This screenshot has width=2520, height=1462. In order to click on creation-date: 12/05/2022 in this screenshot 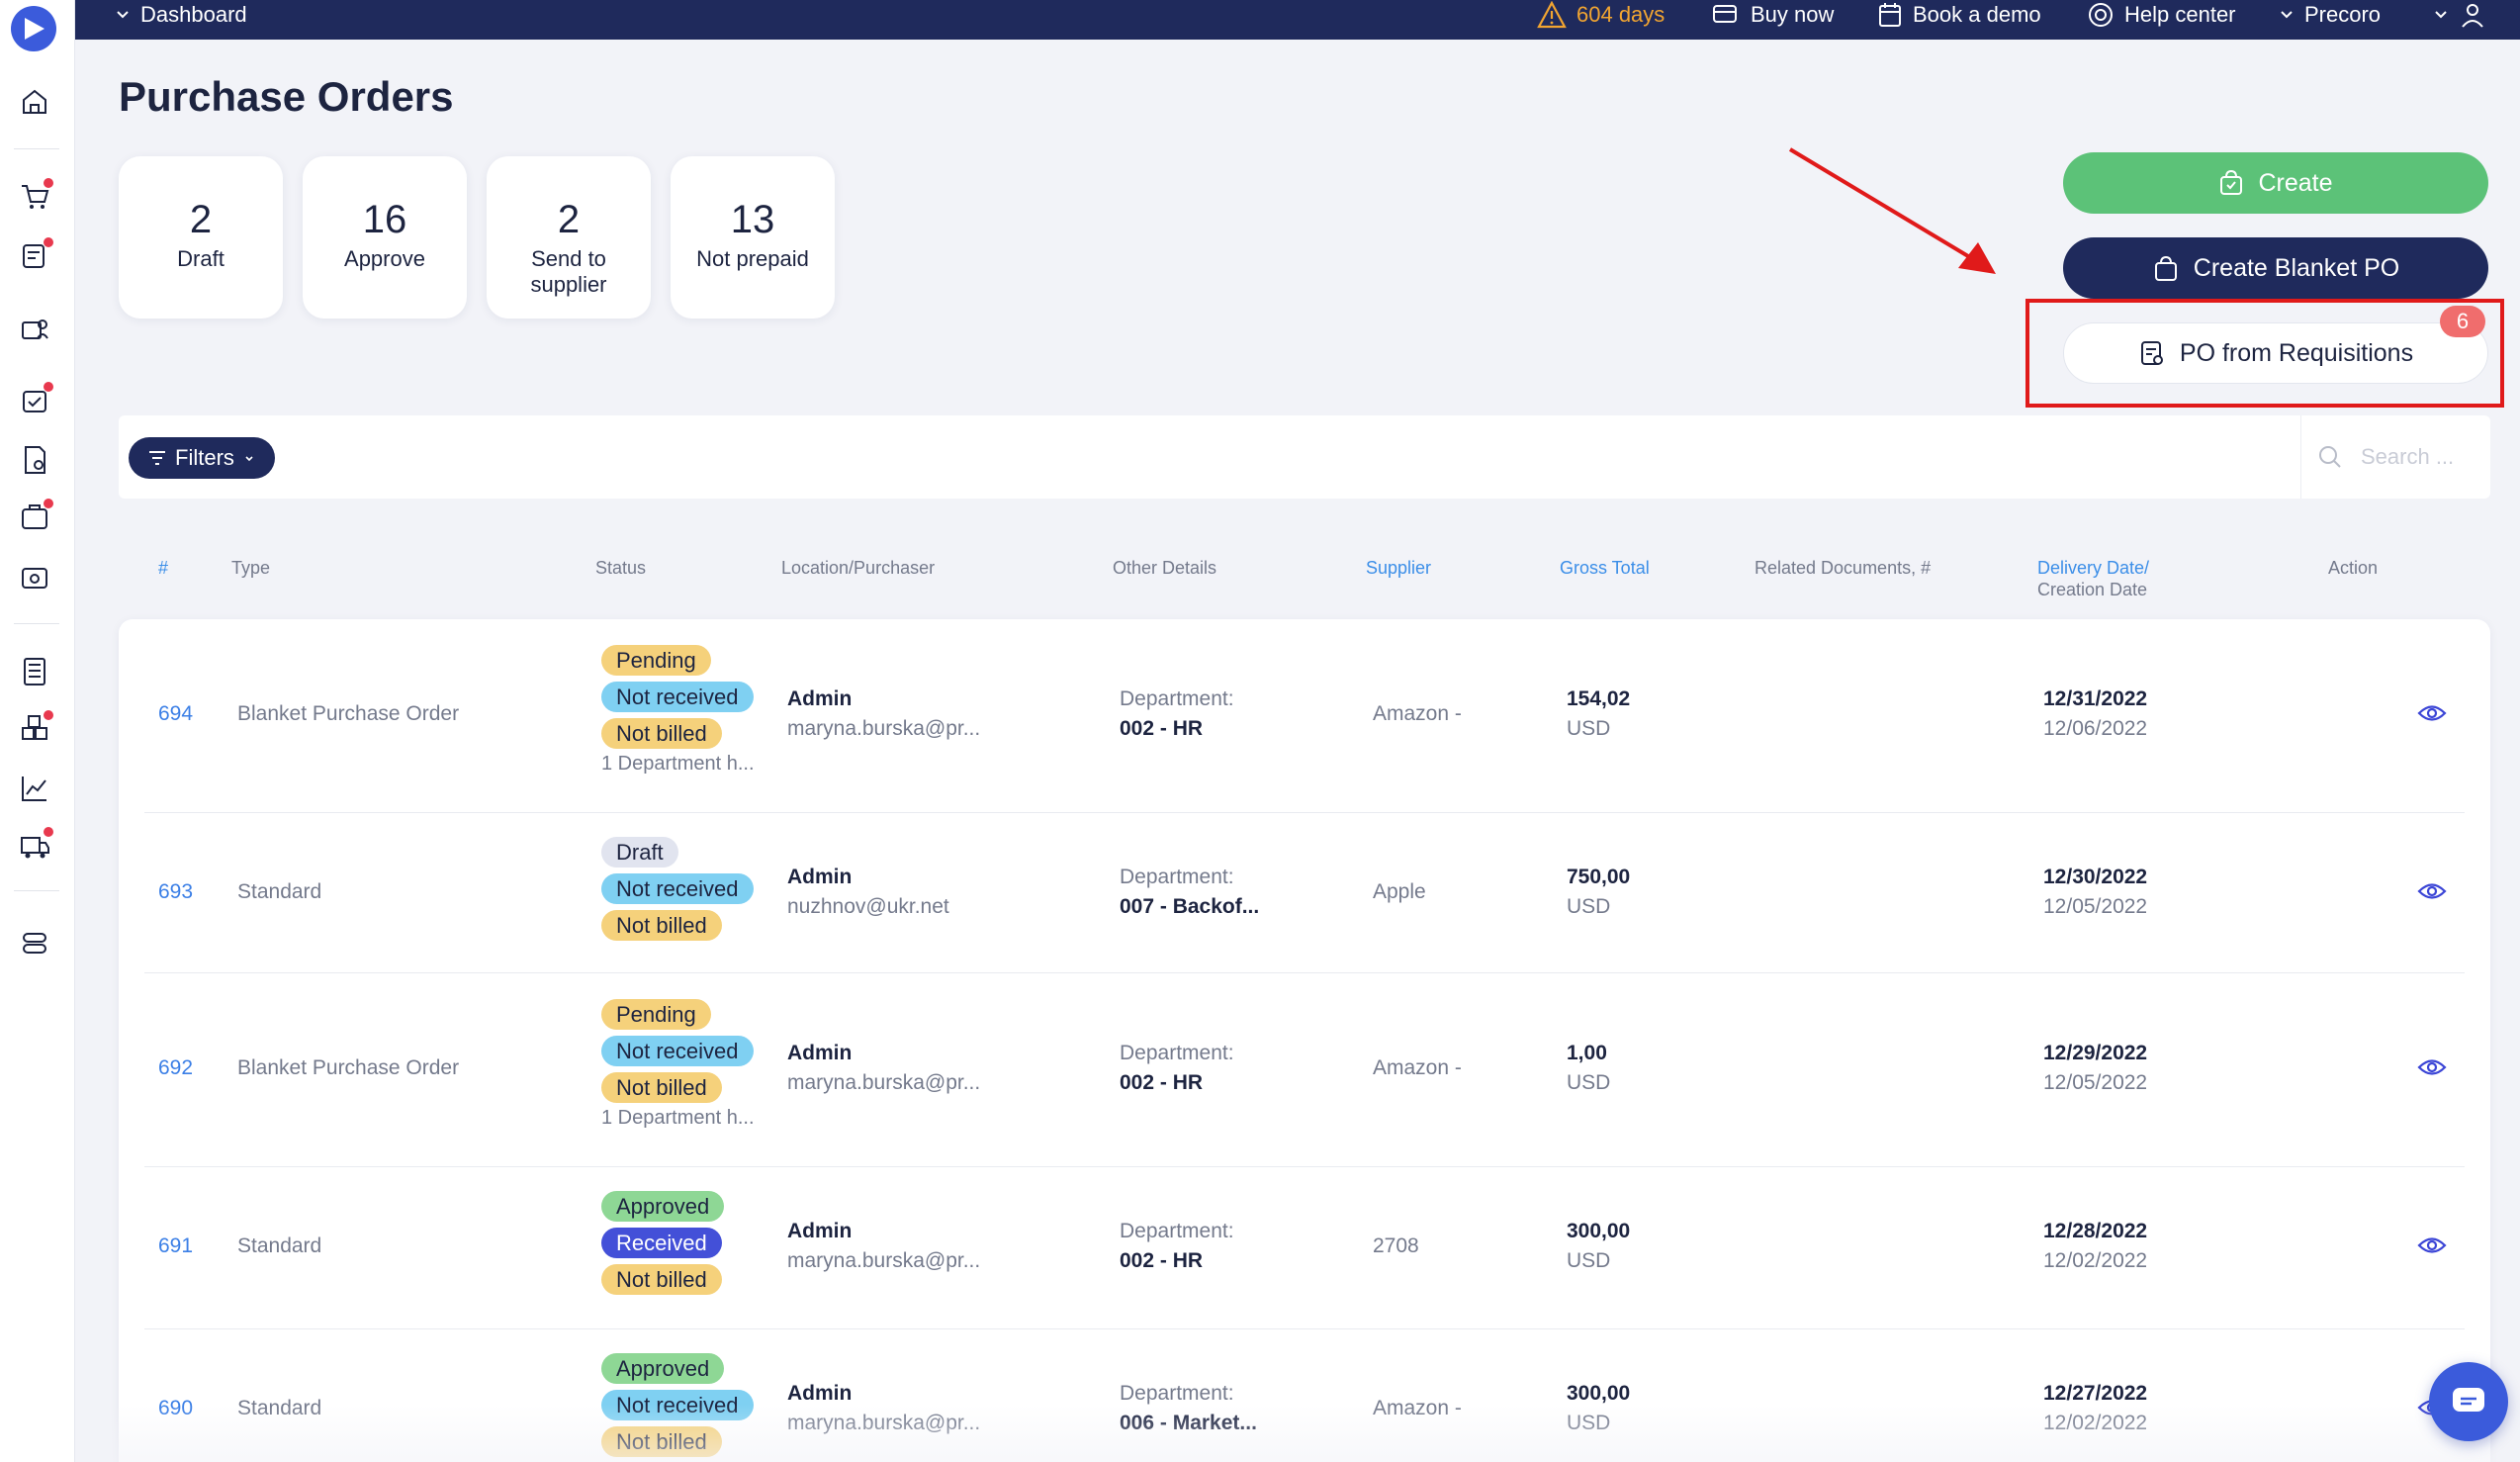, I will do `click(2095, 1083)`.